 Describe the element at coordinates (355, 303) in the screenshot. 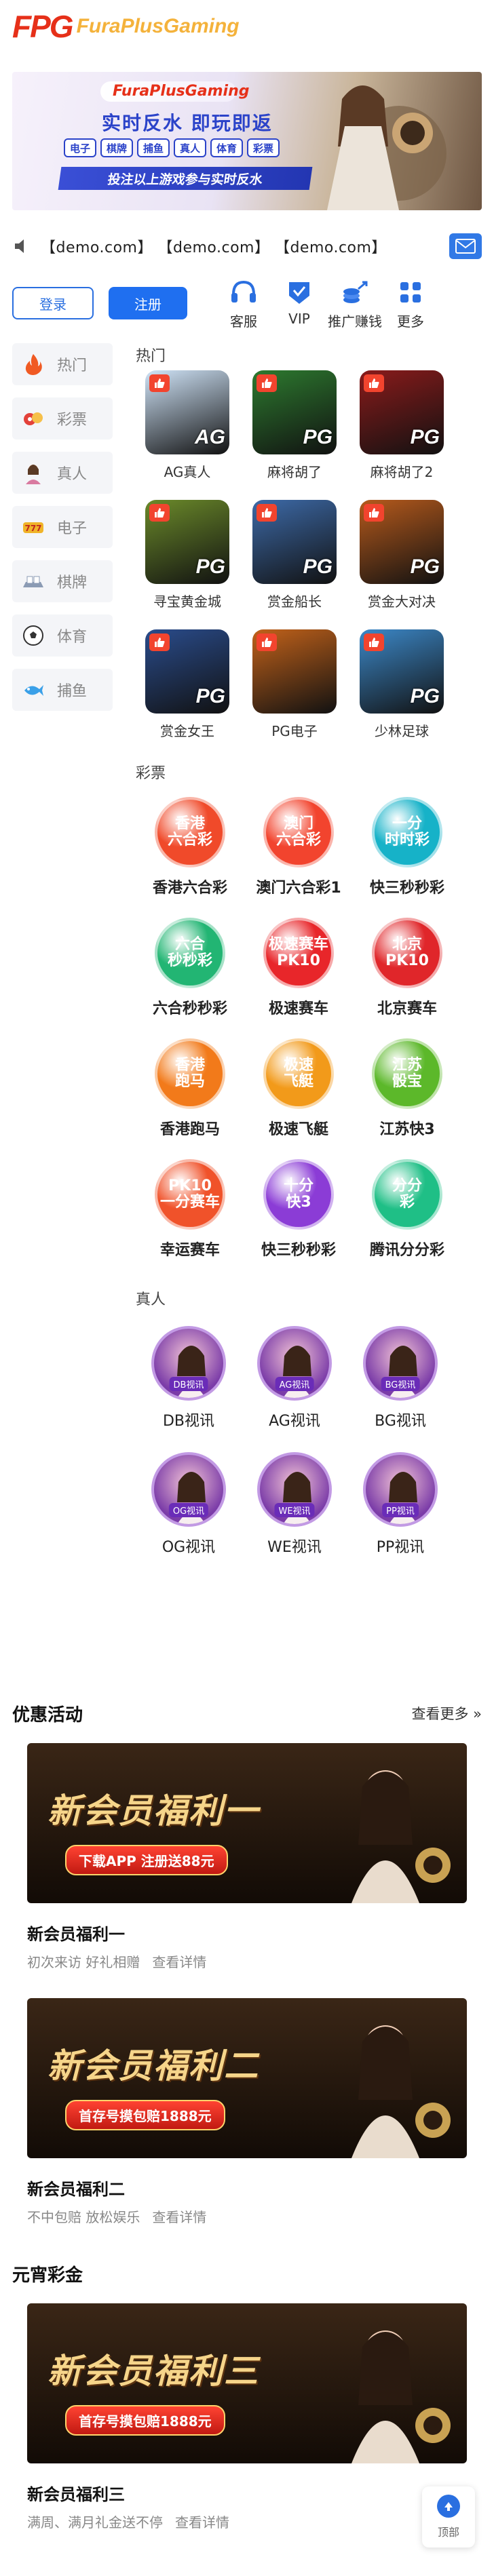

I see `quick-link-promote: 推广赚钱` at that location.